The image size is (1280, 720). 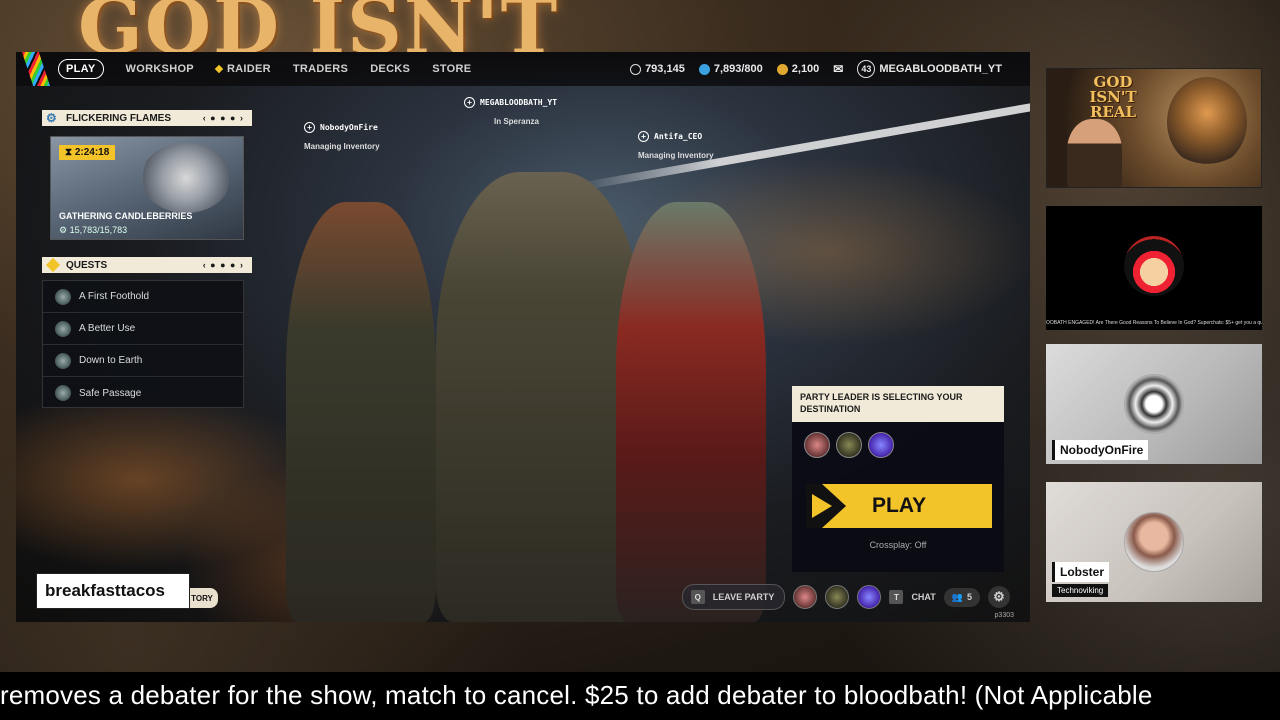 What do you see at coordinates (186, 178) in the screenshot?
I see `candleberry-bush-image` at bounding box center [186, 178].